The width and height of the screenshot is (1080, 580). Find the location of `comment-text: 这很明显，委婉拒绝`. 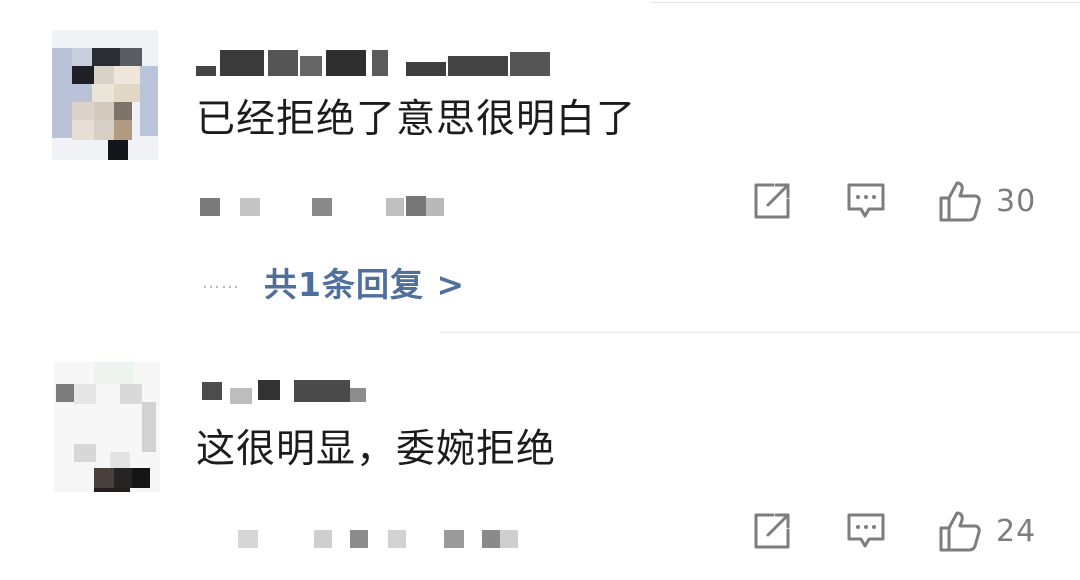

comment-text: 这很明显，委婉拒绝 is located at coordinates (376, 449).